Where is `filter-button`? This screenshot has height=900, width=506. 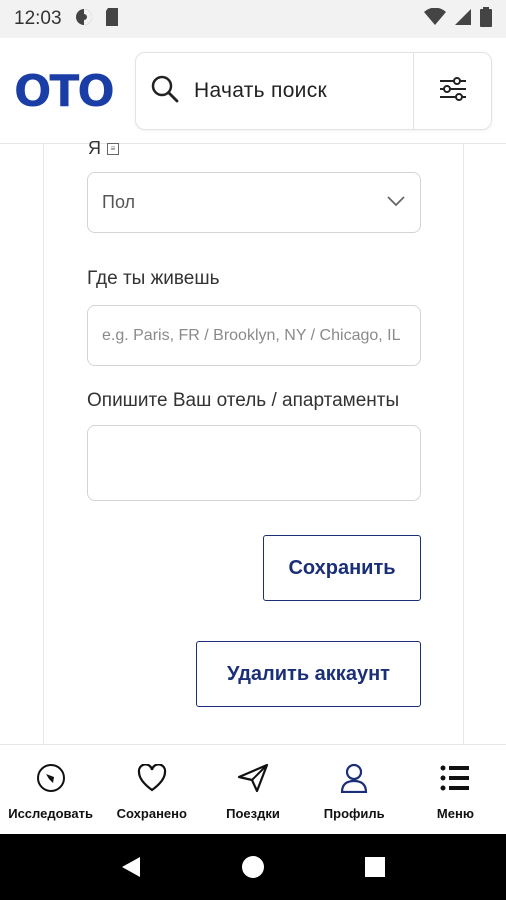
filter-button is located at coordinates (452, 91).